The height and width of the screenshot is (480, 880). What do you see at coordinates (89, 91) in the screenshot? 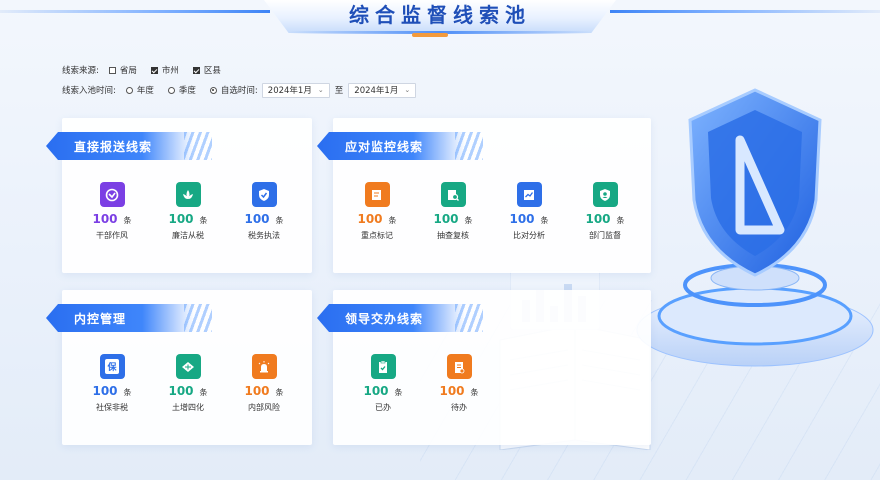
I see `time-filter-label: 线索入池时间:` at bounding box center [89, 91].